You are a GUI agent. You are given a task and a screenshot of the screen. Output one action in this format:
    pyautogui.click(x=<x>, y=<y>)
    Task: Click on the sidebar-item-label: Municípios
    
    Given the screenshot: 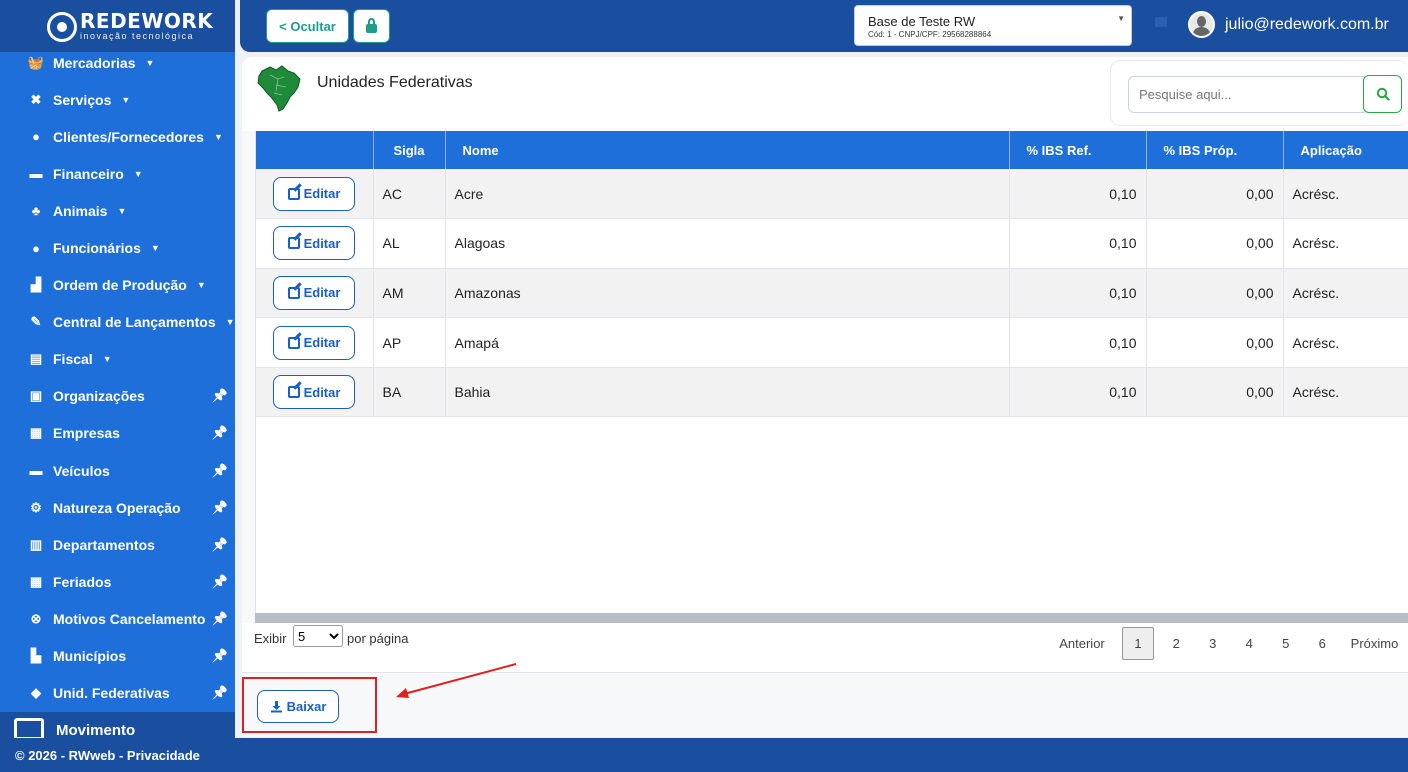 What is the action you would take?
    pyautogui.click(x=90, y=656)
    